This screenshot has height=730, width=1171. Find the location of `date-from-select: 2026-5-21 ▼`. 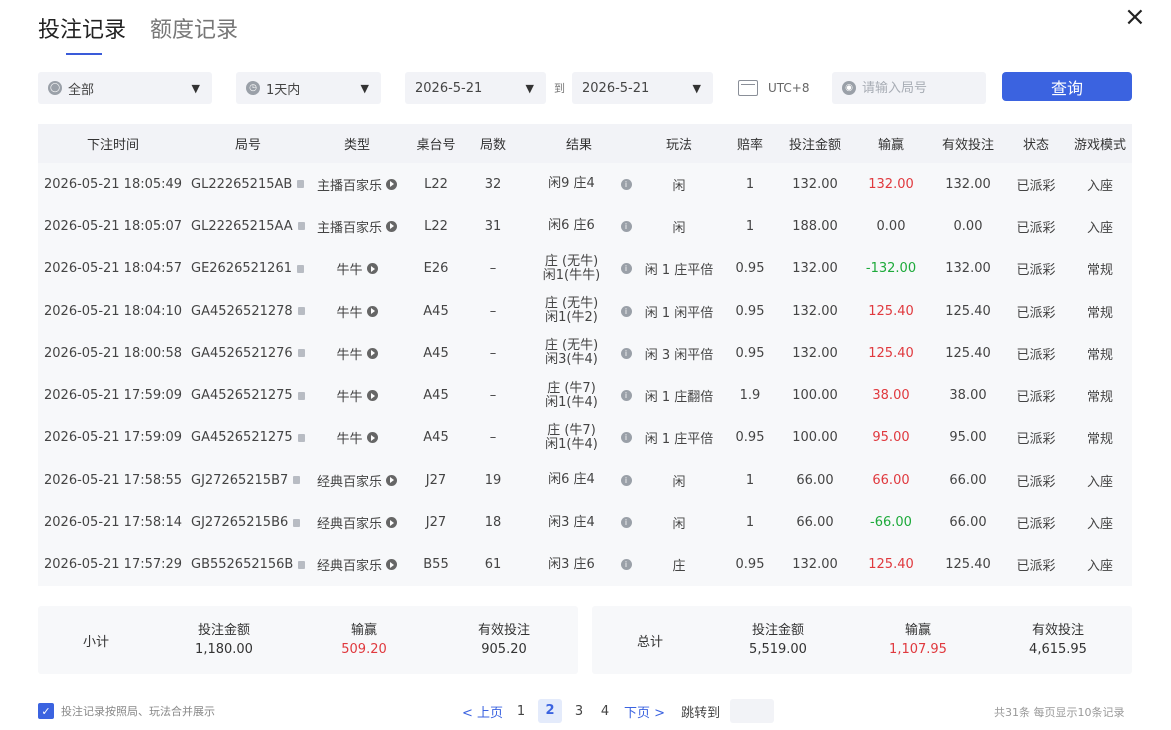

date-from-select: 2026-5-21 ▼ is located at coordinates (475, 88).